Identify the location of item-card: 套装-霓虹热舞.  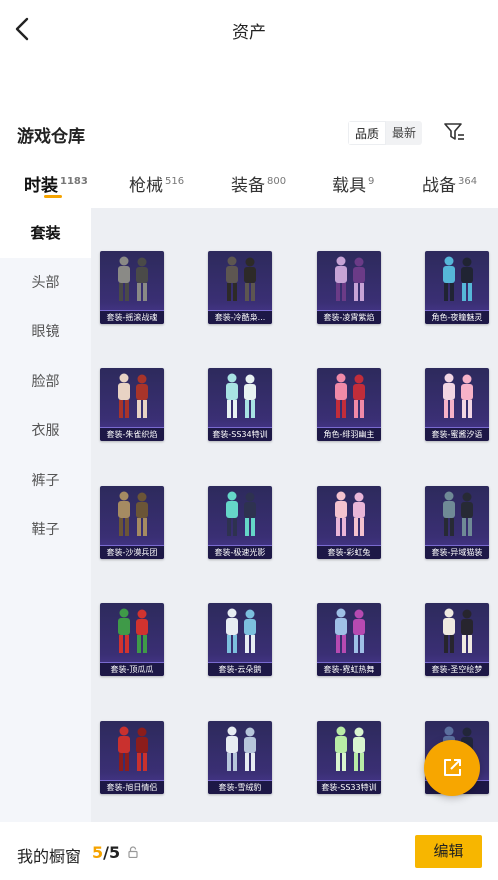
(349, 639).